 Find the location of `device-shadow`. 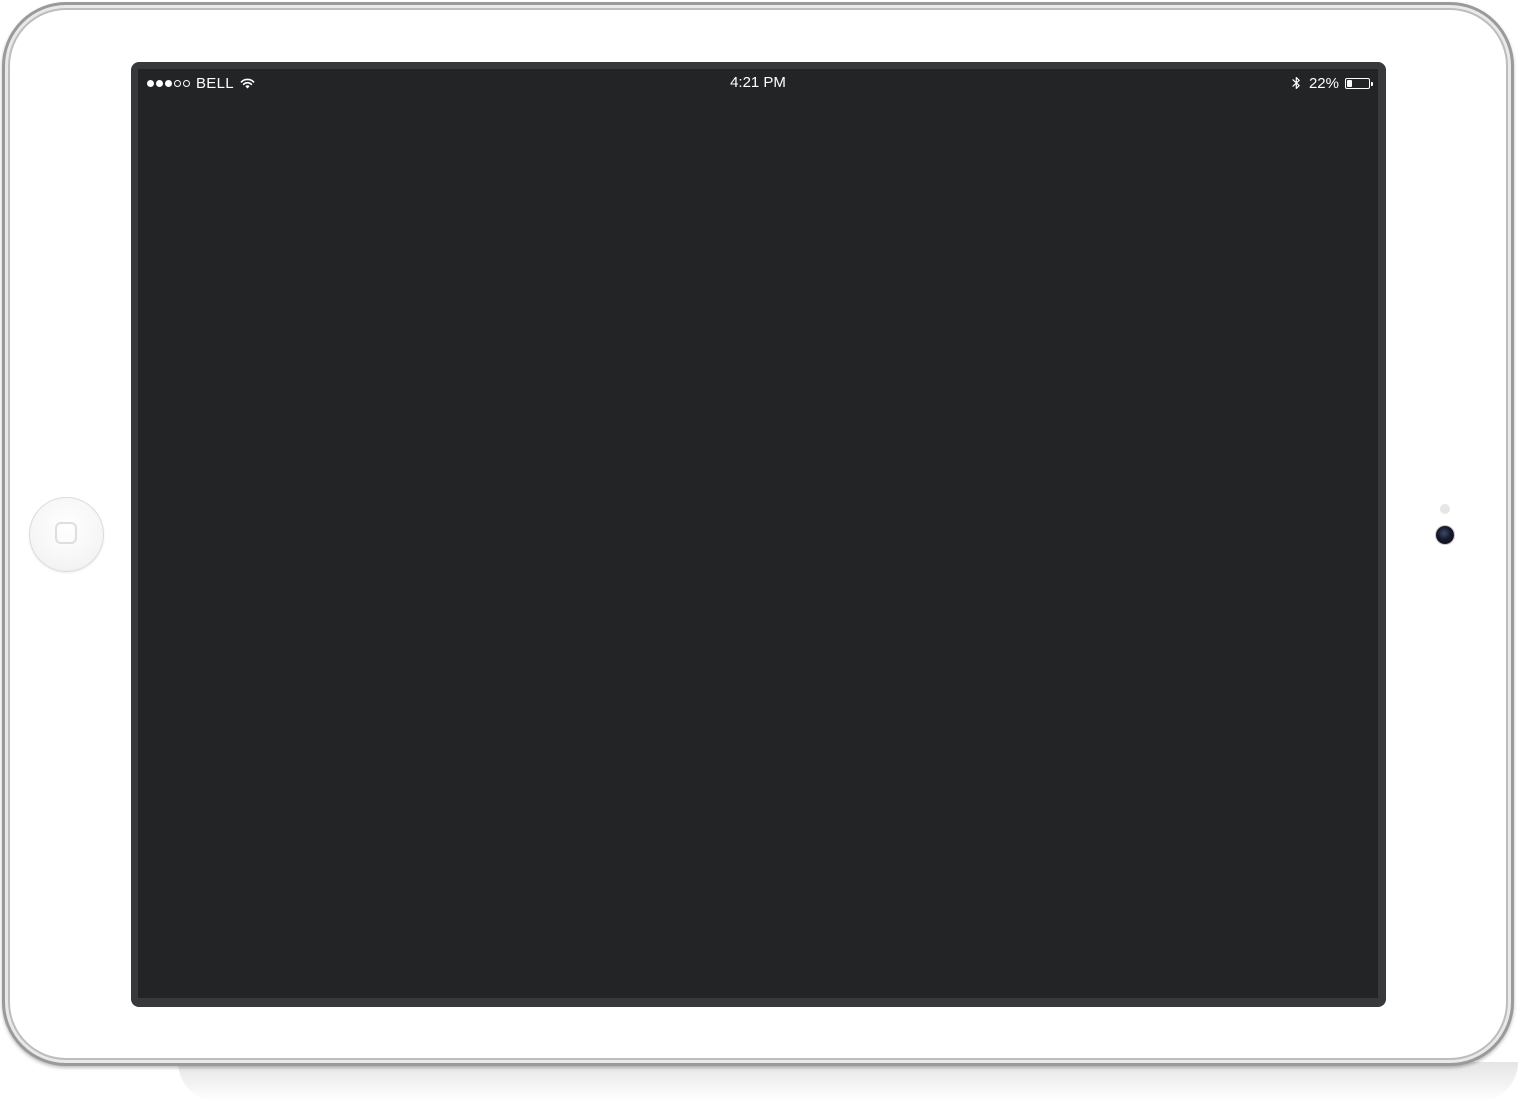

device-shadow is located at coordinates (848, 1082).